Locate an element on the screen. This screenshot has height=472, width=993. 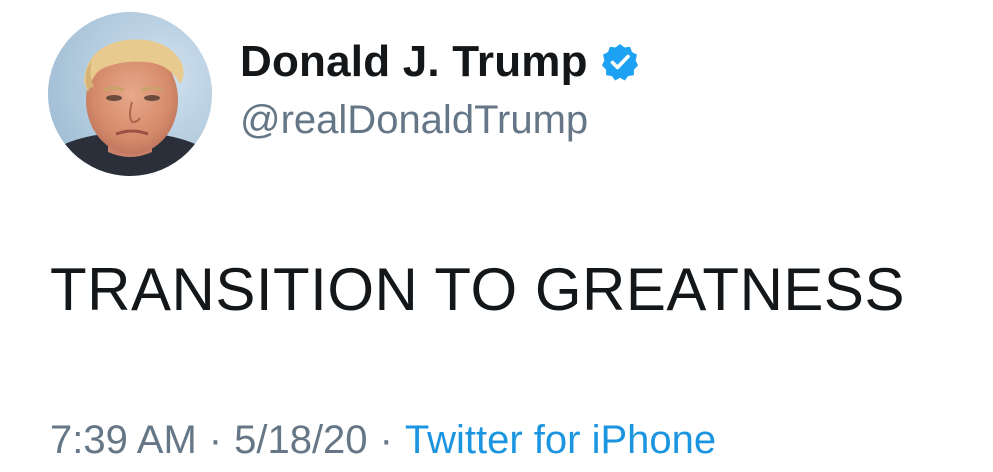
tweet-time: 7:39 AM is located at coordinates (123, 440).